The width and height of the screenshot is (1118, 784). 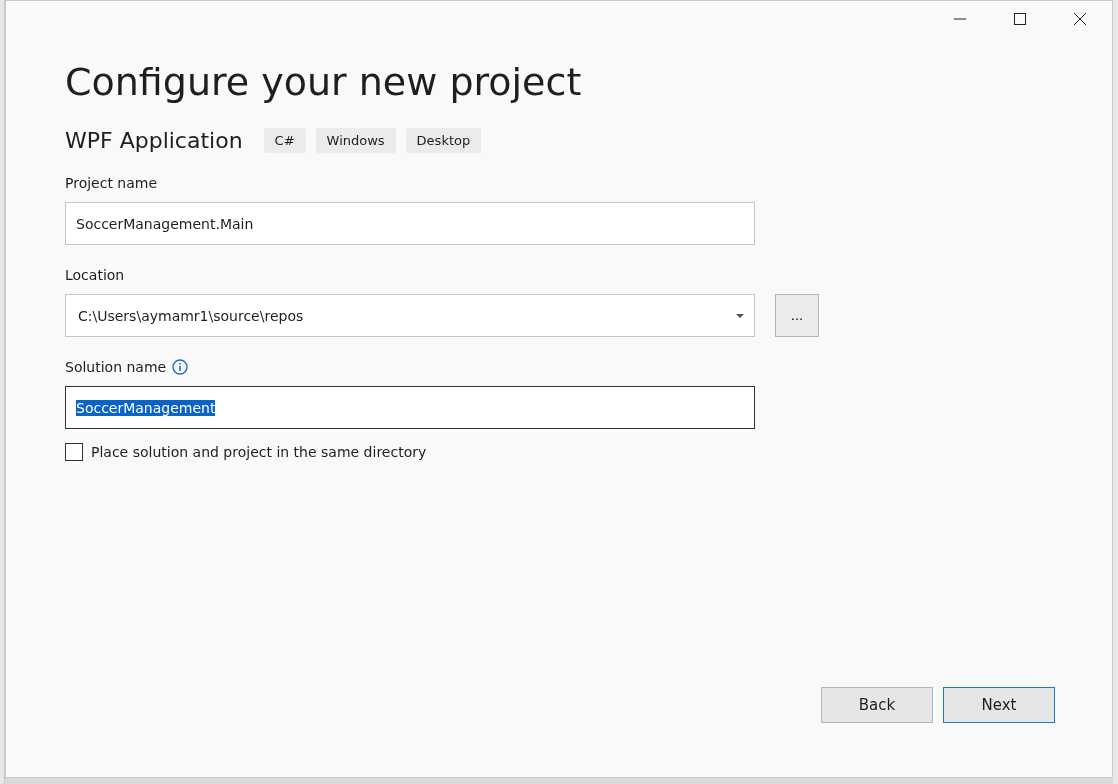 I want to click on maximize-icon, so click(x=1020, y=19).